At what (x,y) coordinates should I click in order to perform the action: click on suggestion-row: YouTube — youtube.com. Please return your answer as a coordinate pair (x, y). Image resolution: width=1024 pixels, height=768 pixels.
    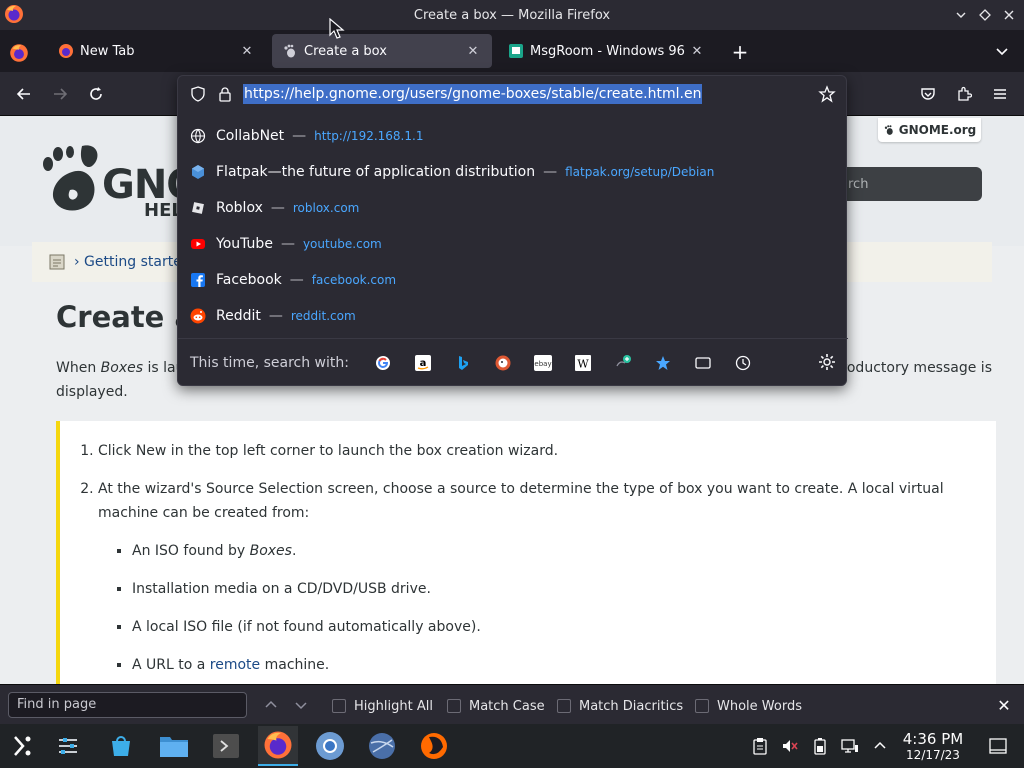
    Looking at the image, I should click on (513, 244).